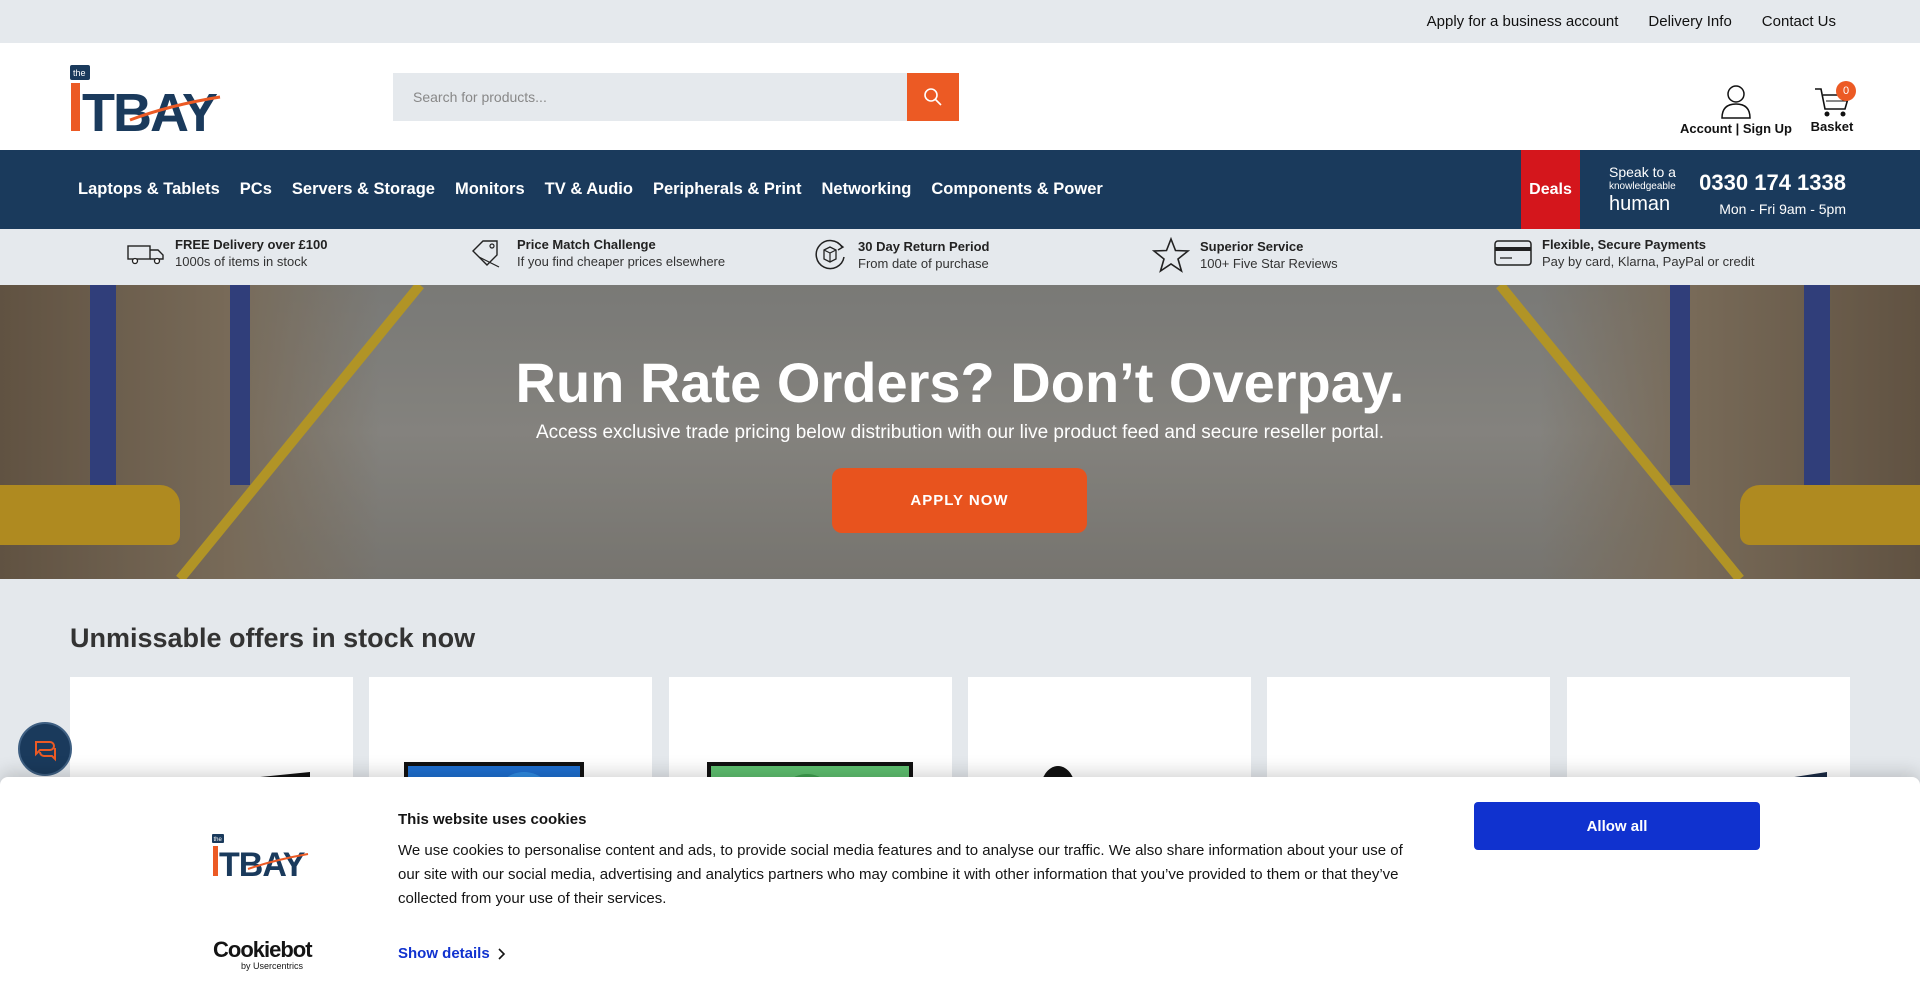  I want to click on usp-title: FREE Delivery over £100, so click(251, 244).